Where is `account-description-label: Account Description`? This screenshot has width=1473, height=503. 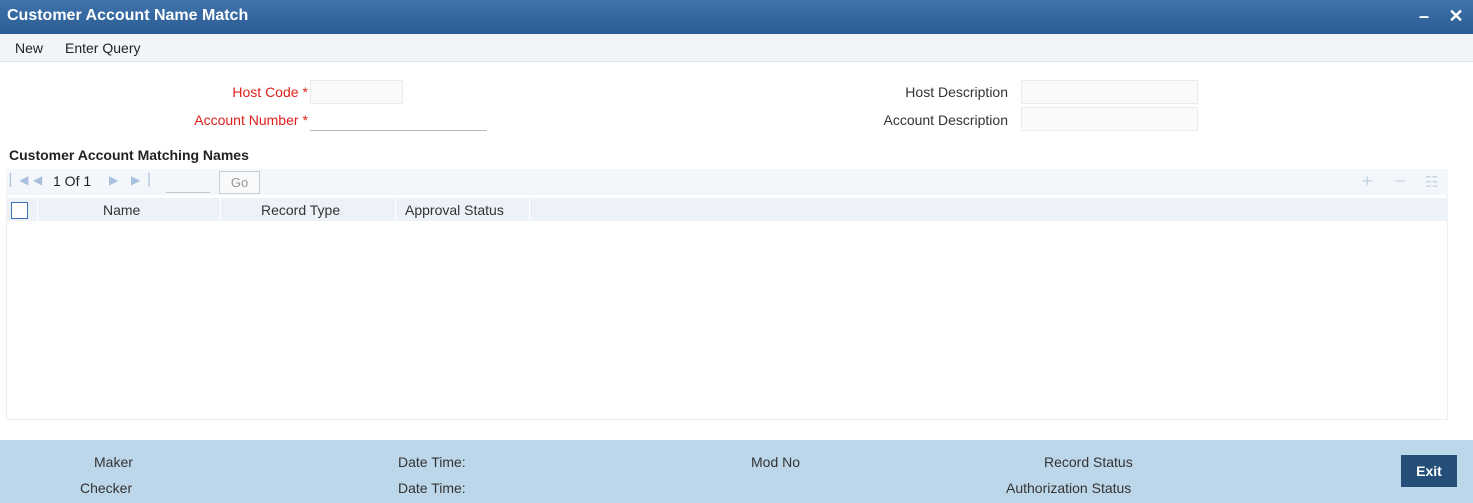 account-description-label: Account Description is located at coordinates (945, 120).